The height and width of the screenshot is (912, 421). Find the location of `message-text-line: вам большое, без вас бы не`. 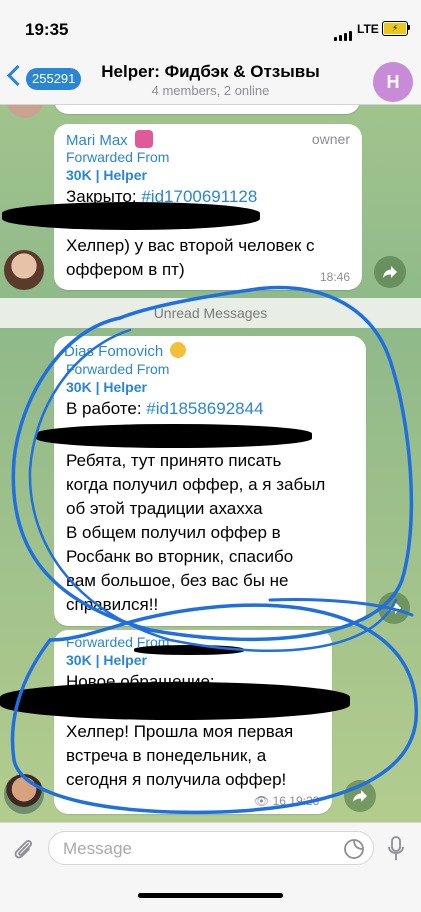

message-text-line: вам большое, без вас бы не is located at coordinates (177, 580).